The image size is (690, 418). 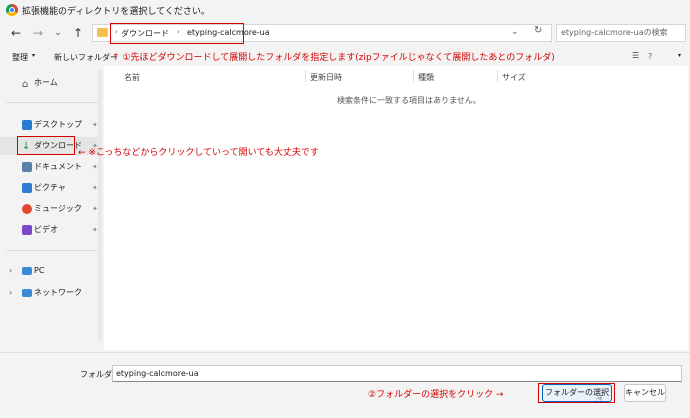 What do you see at coordinates (515, 32) in the screenshot?
I see `address-dropdown-icon: ⌄` at bounding box center [515, 32].